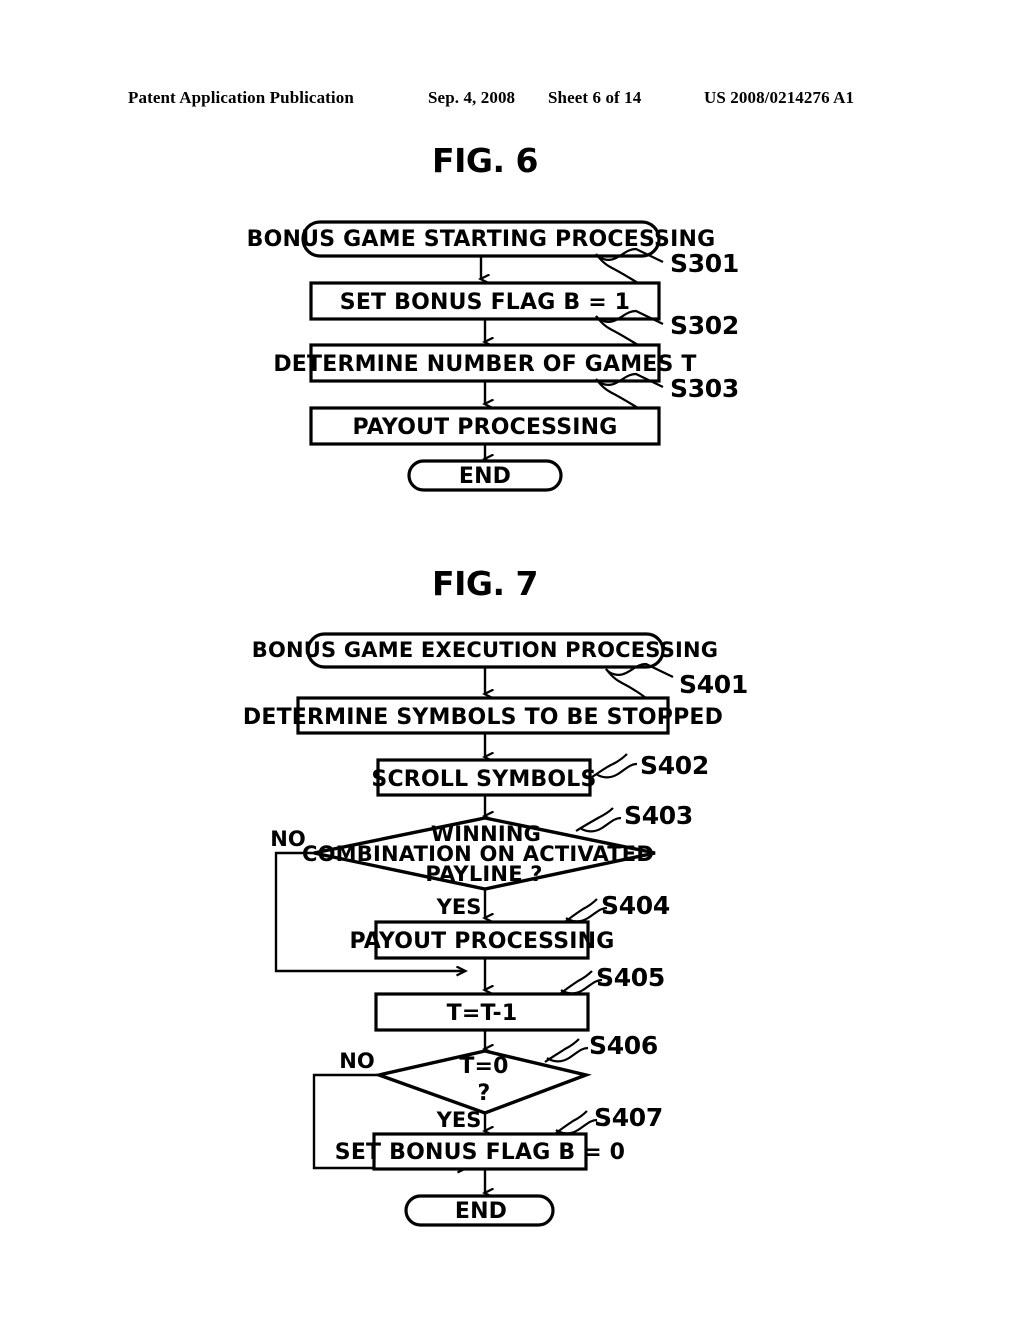  What do you see at coordinates (484, 1093) in the screenshot?
I see `fig7-s406-label-line2: ?` at bounding box center [484, 1093].